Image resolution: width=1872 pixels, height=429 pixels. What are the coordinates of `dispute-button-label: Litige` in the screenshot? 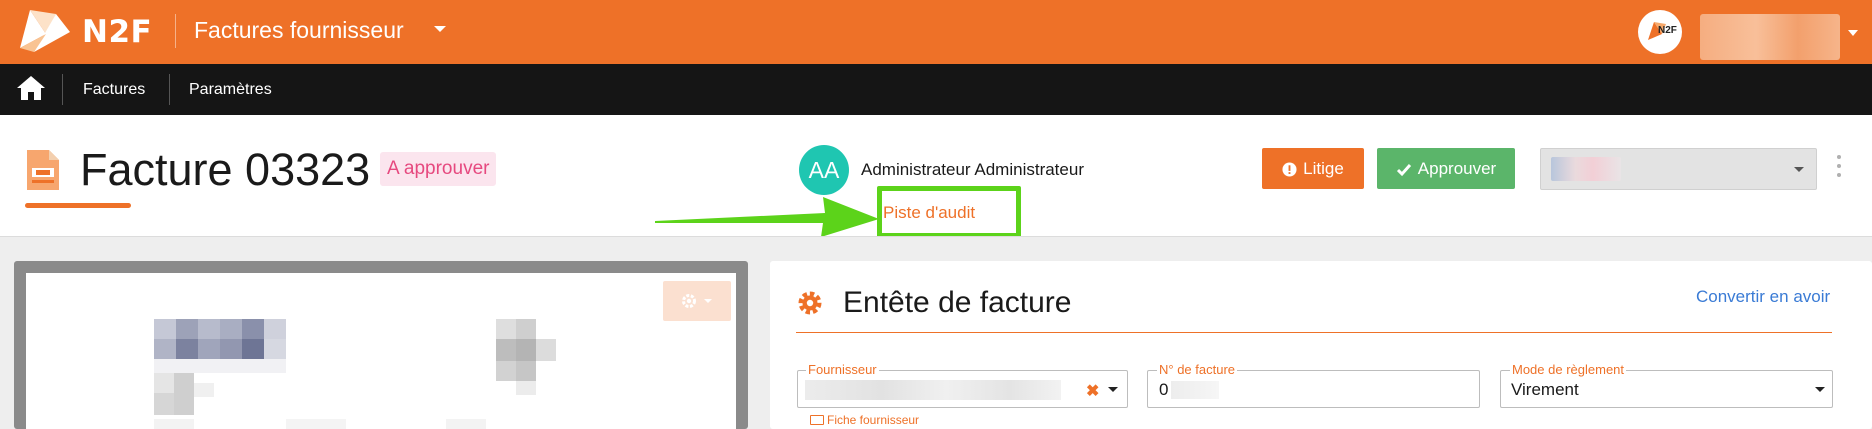 It's located at (1323, 168).